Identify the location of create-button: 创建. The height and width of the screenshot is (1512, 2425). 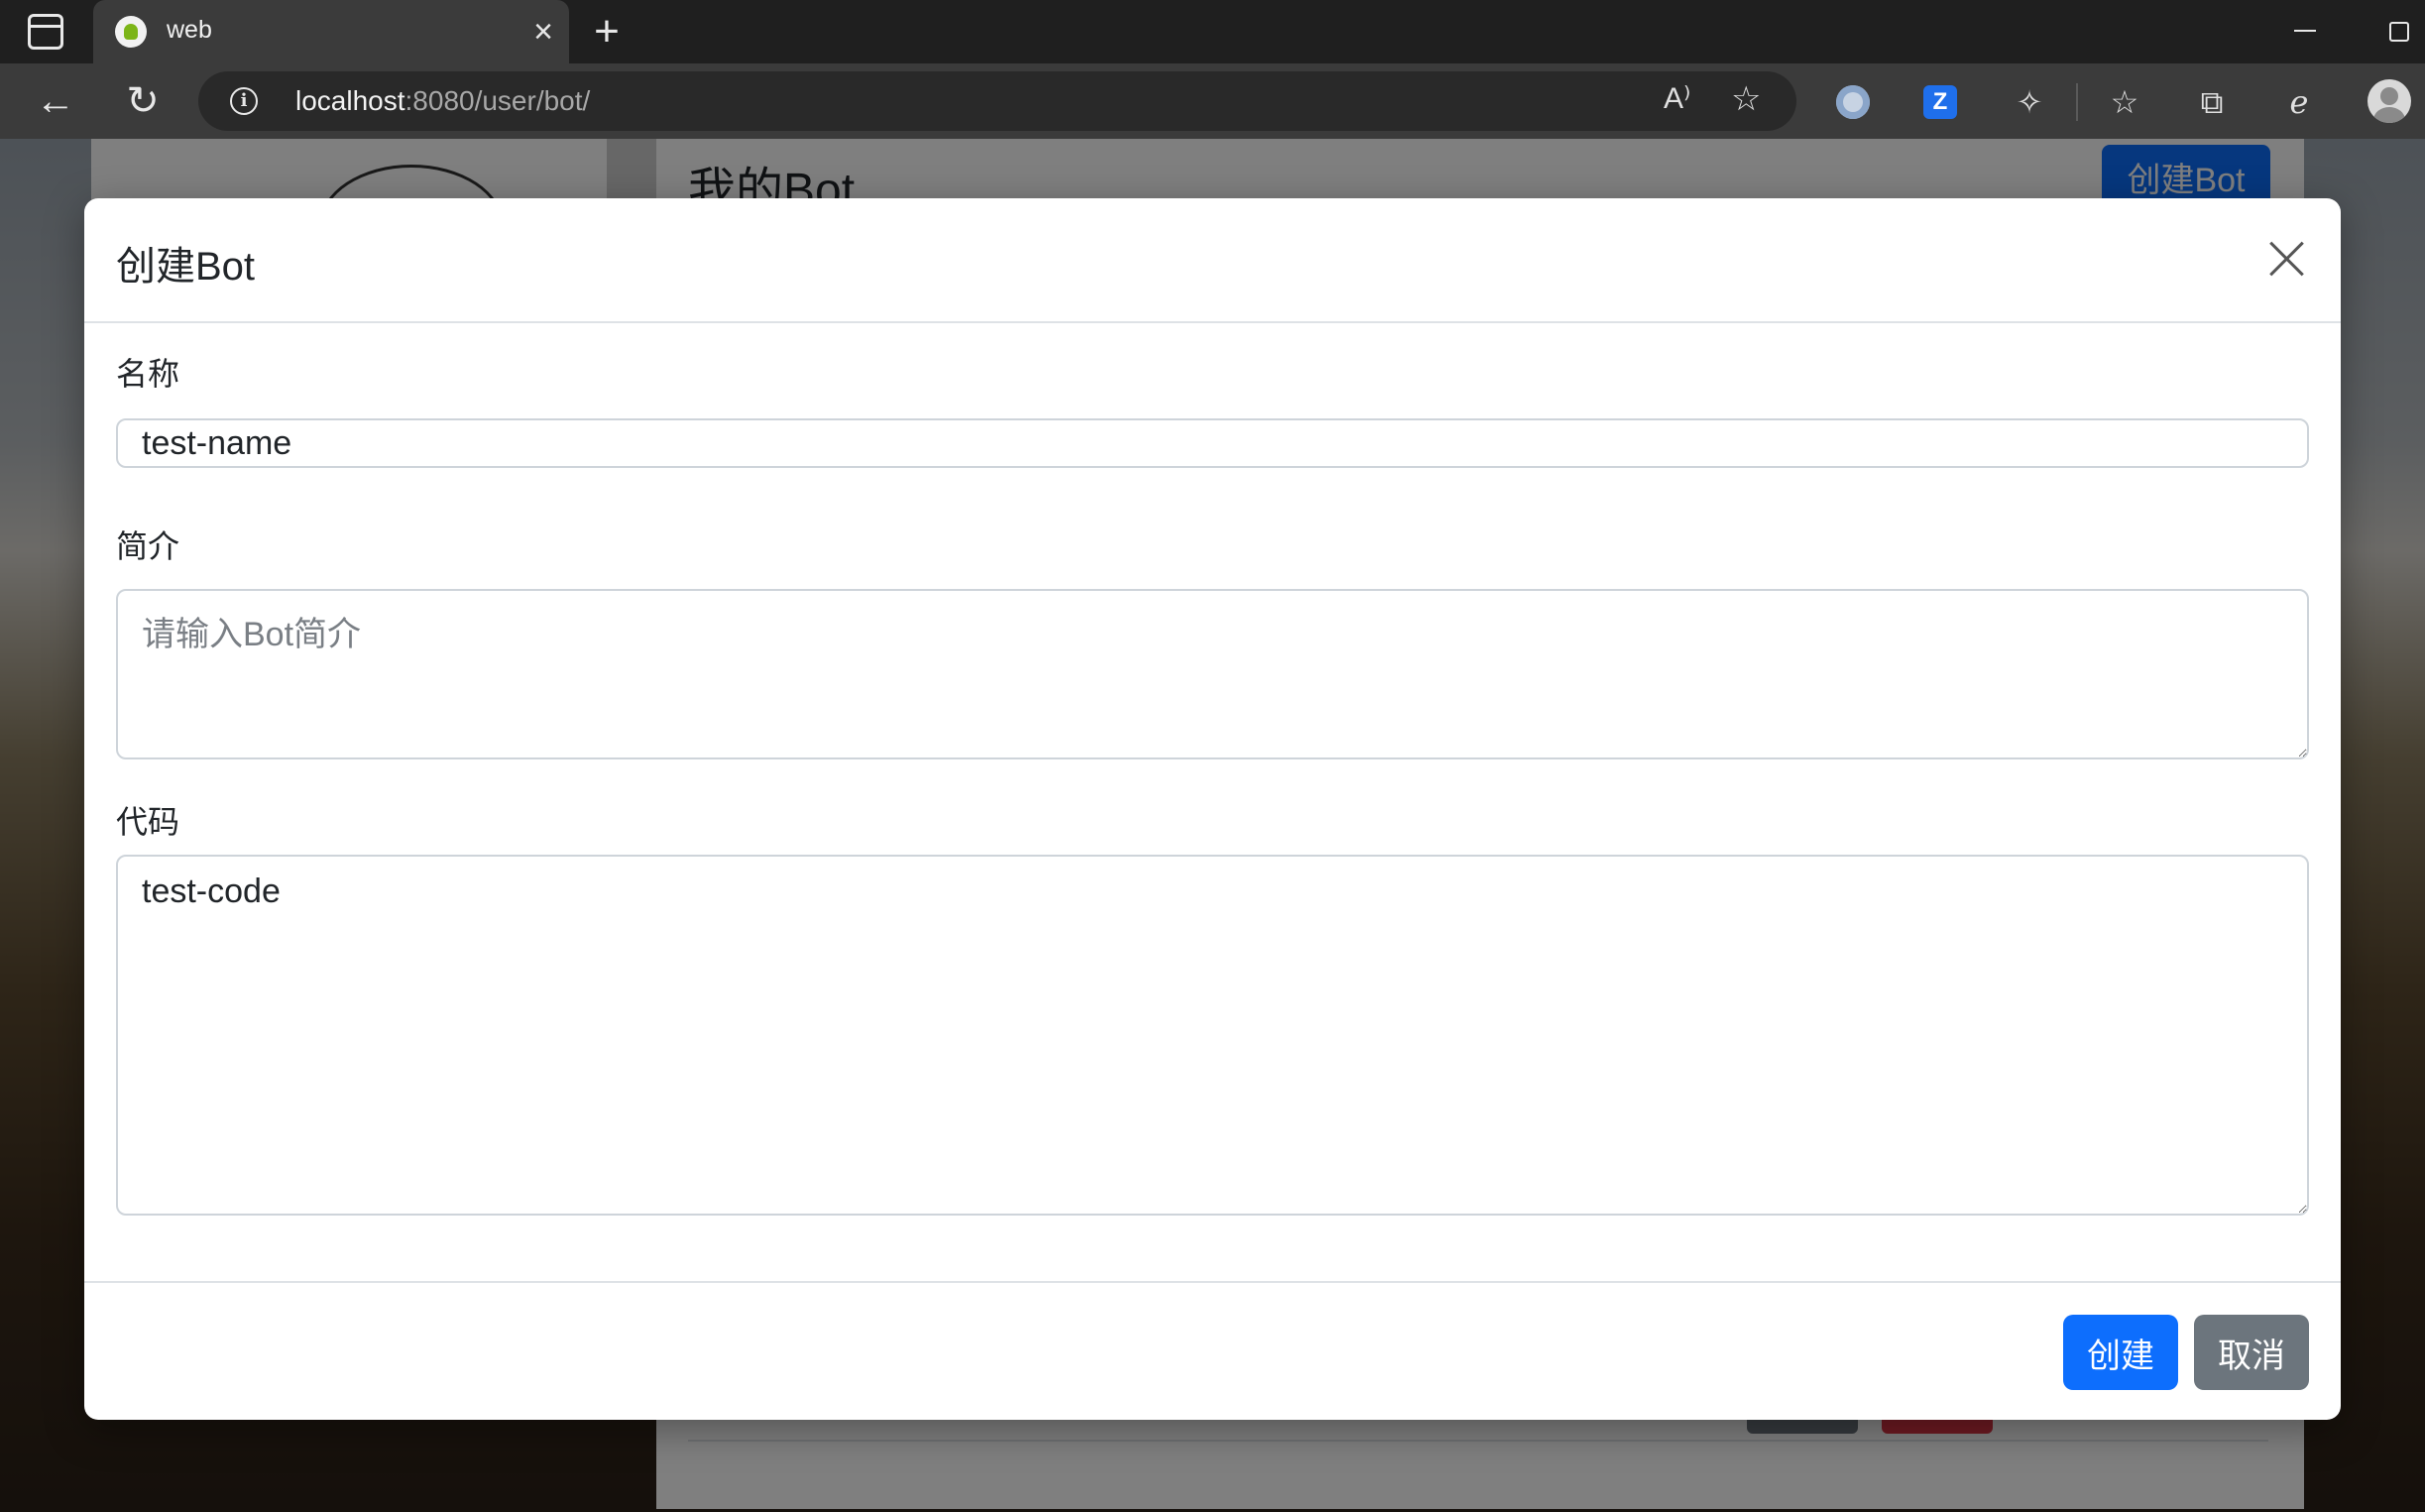
(2120, 1352).